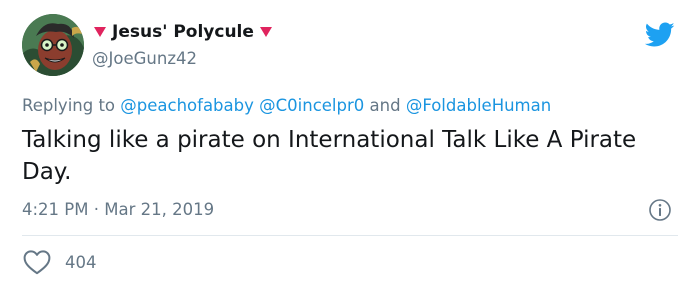 This screenshot has height=288, width=700. What do you see at coordinates (660, 210) in the screenshot?
I see `info-icon` at bounding box center [660, 210].